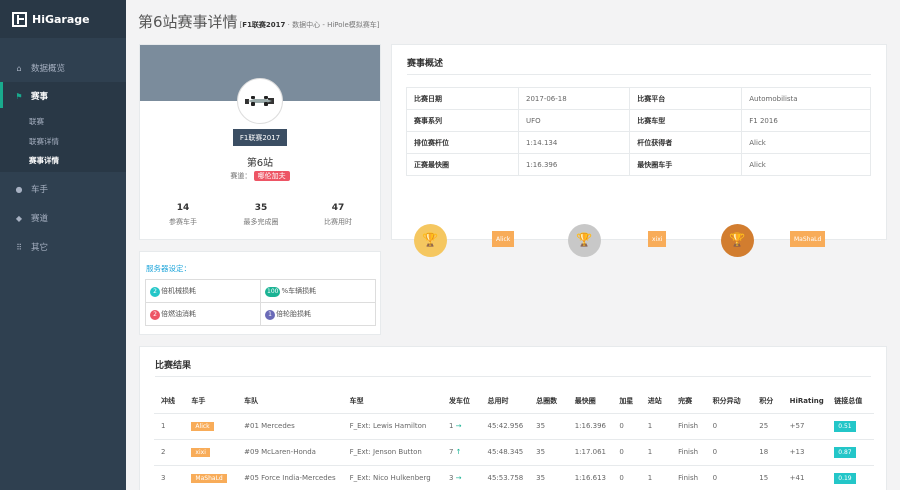 The image size is (900, 490). What do you see at coordinates (200, 452) in the screenshot?
I see `driver-tag: xixi` at bounding box center [200, 452].